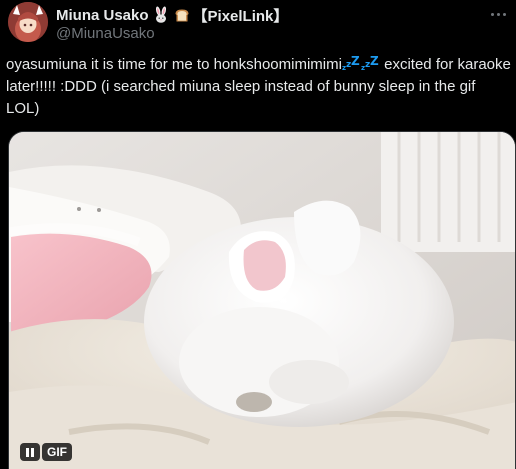  I want to click on gif-controls: GIF, so click(46, 452).